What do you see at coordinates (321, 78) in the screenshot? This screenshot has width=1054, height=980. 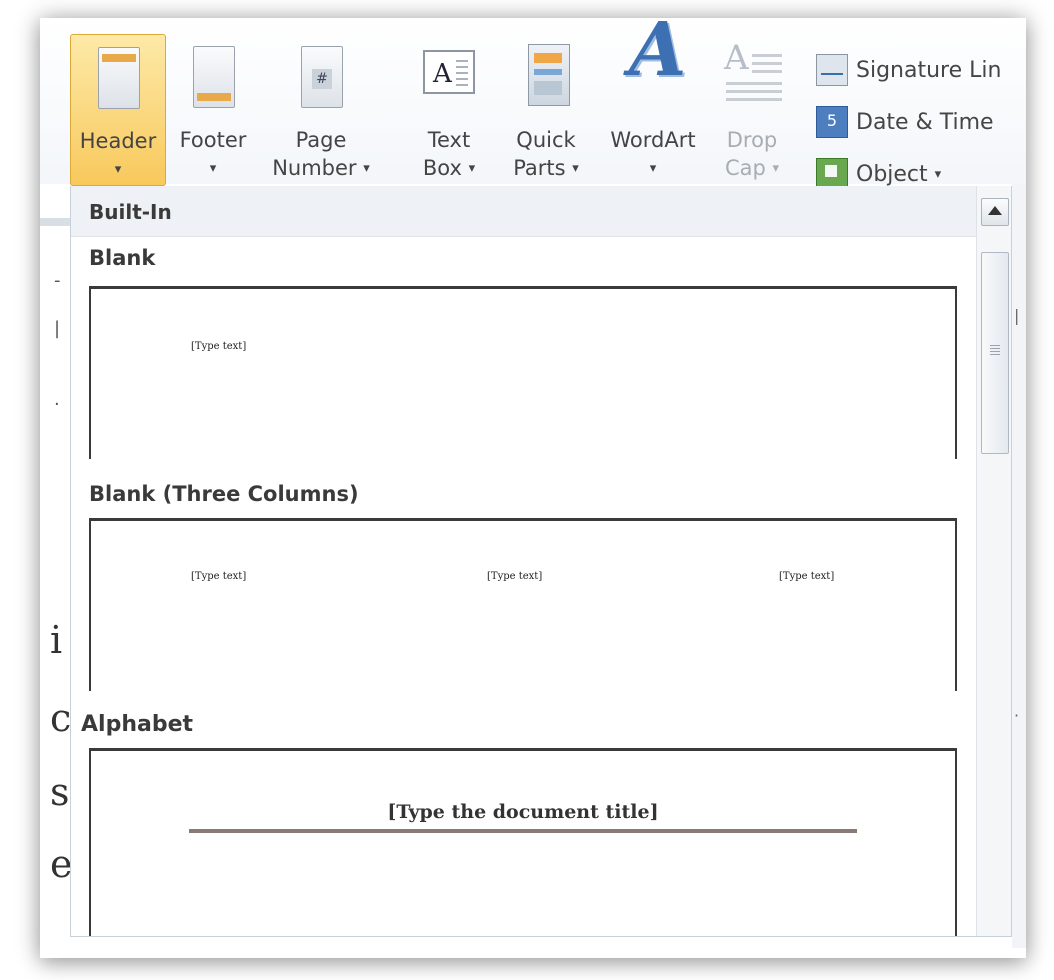 I see `page-number-icon: #` at bounding box center [321, 78].